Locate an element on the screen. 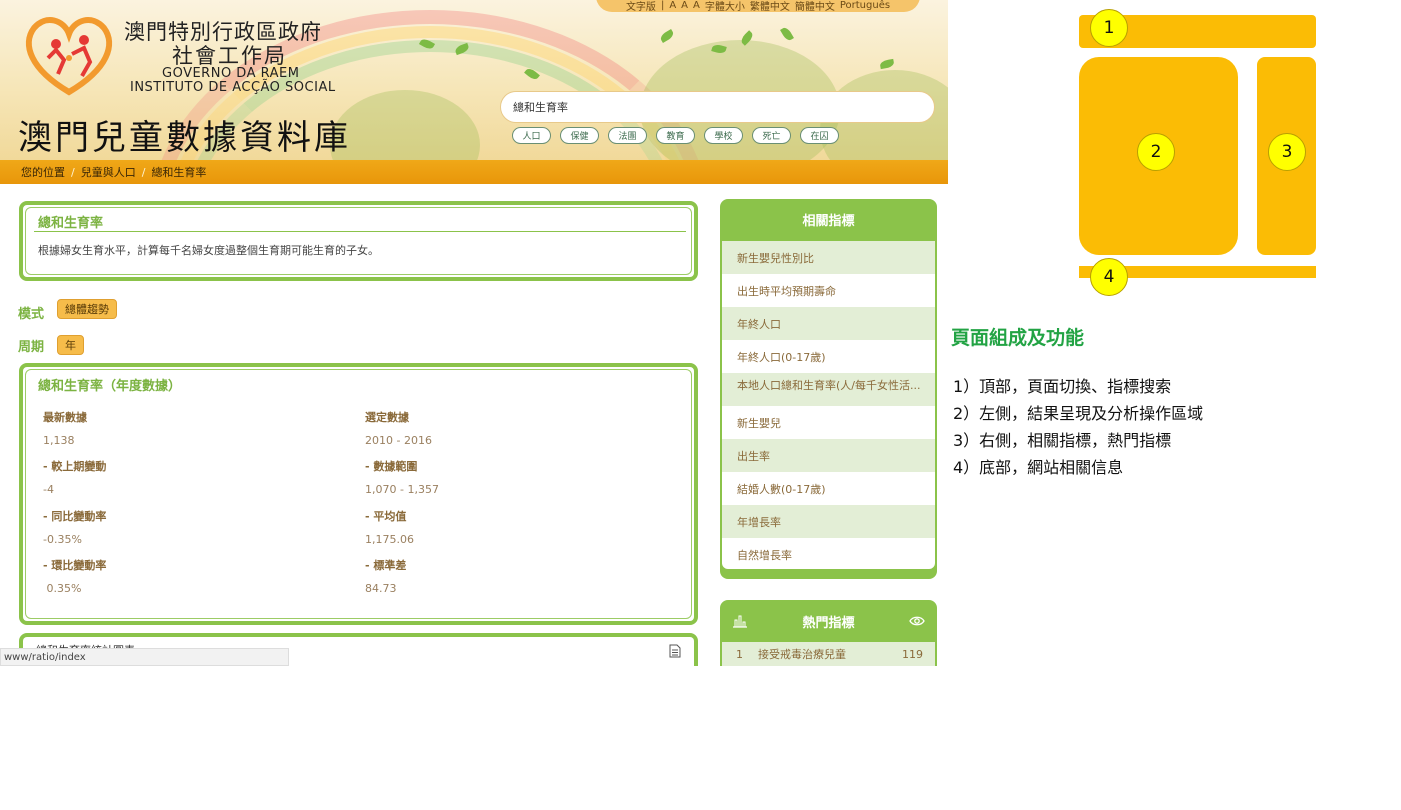  indicator-search-input: 總和生育率 is located at coordinates (717, 107).